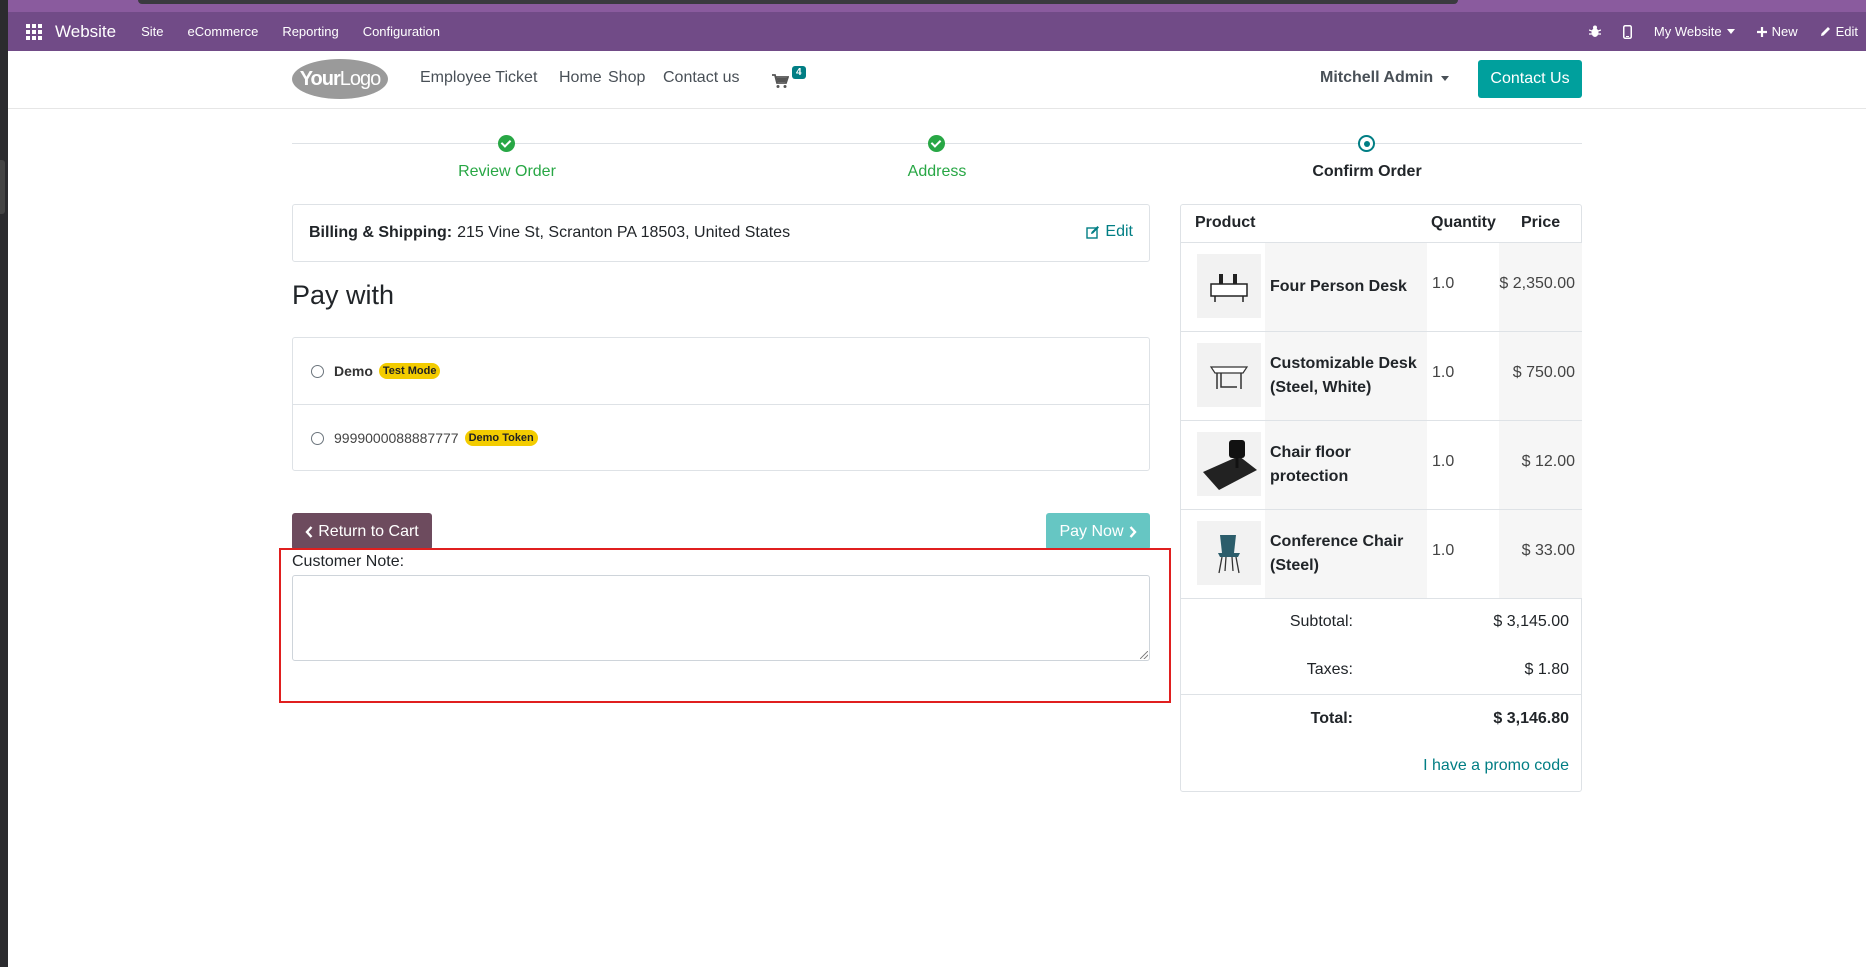  Describe the element at coordinates (1381, 720) in the screenshot. I see `total-row: Total: $ 3,146.80` at that location.